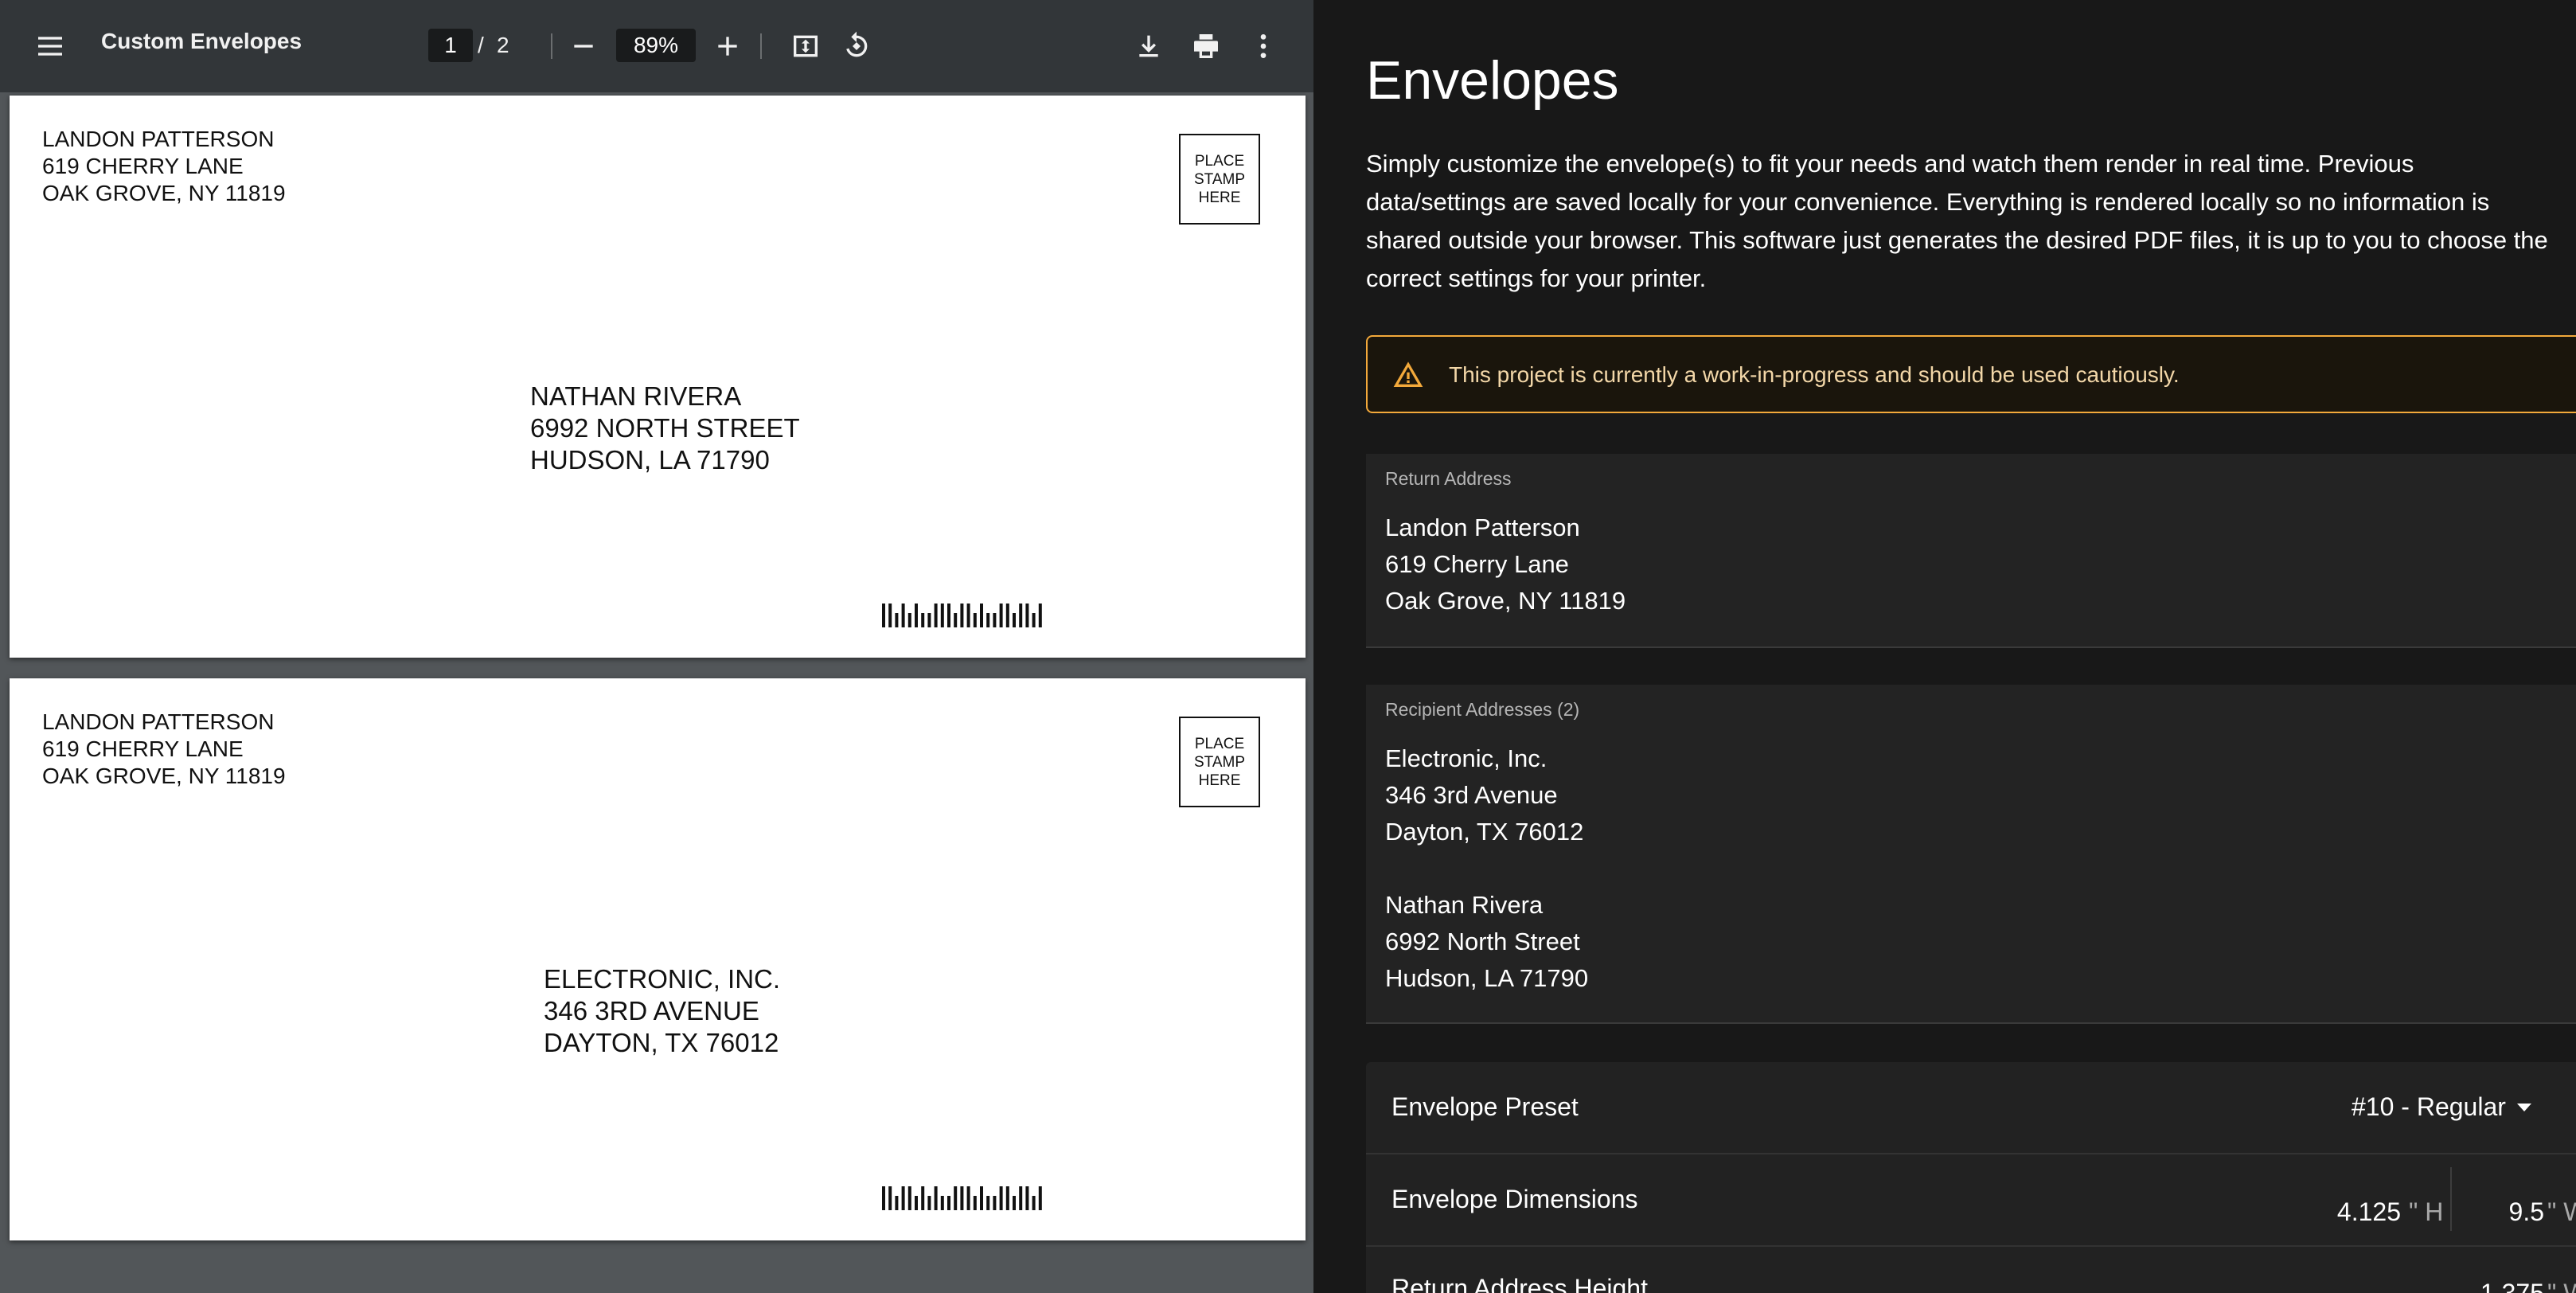 Image resolution: width=2576 pixels, height=1293 pixels. Describe the element at coordinates (662, 979) in the screenshot. I see `recipient-line: ELECTRONIC, INC.` at that location.